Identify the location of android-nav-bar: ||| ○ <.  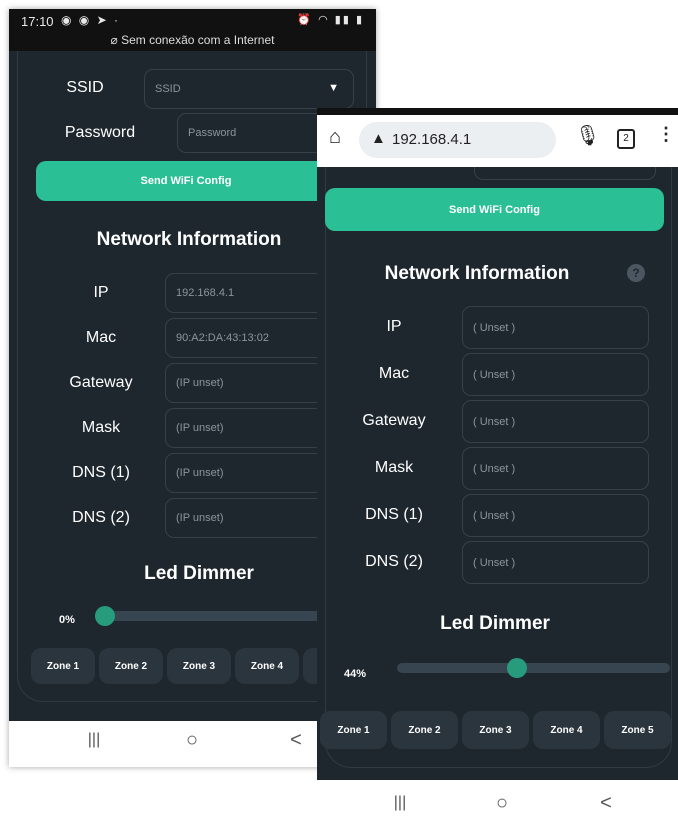
(497, 804).